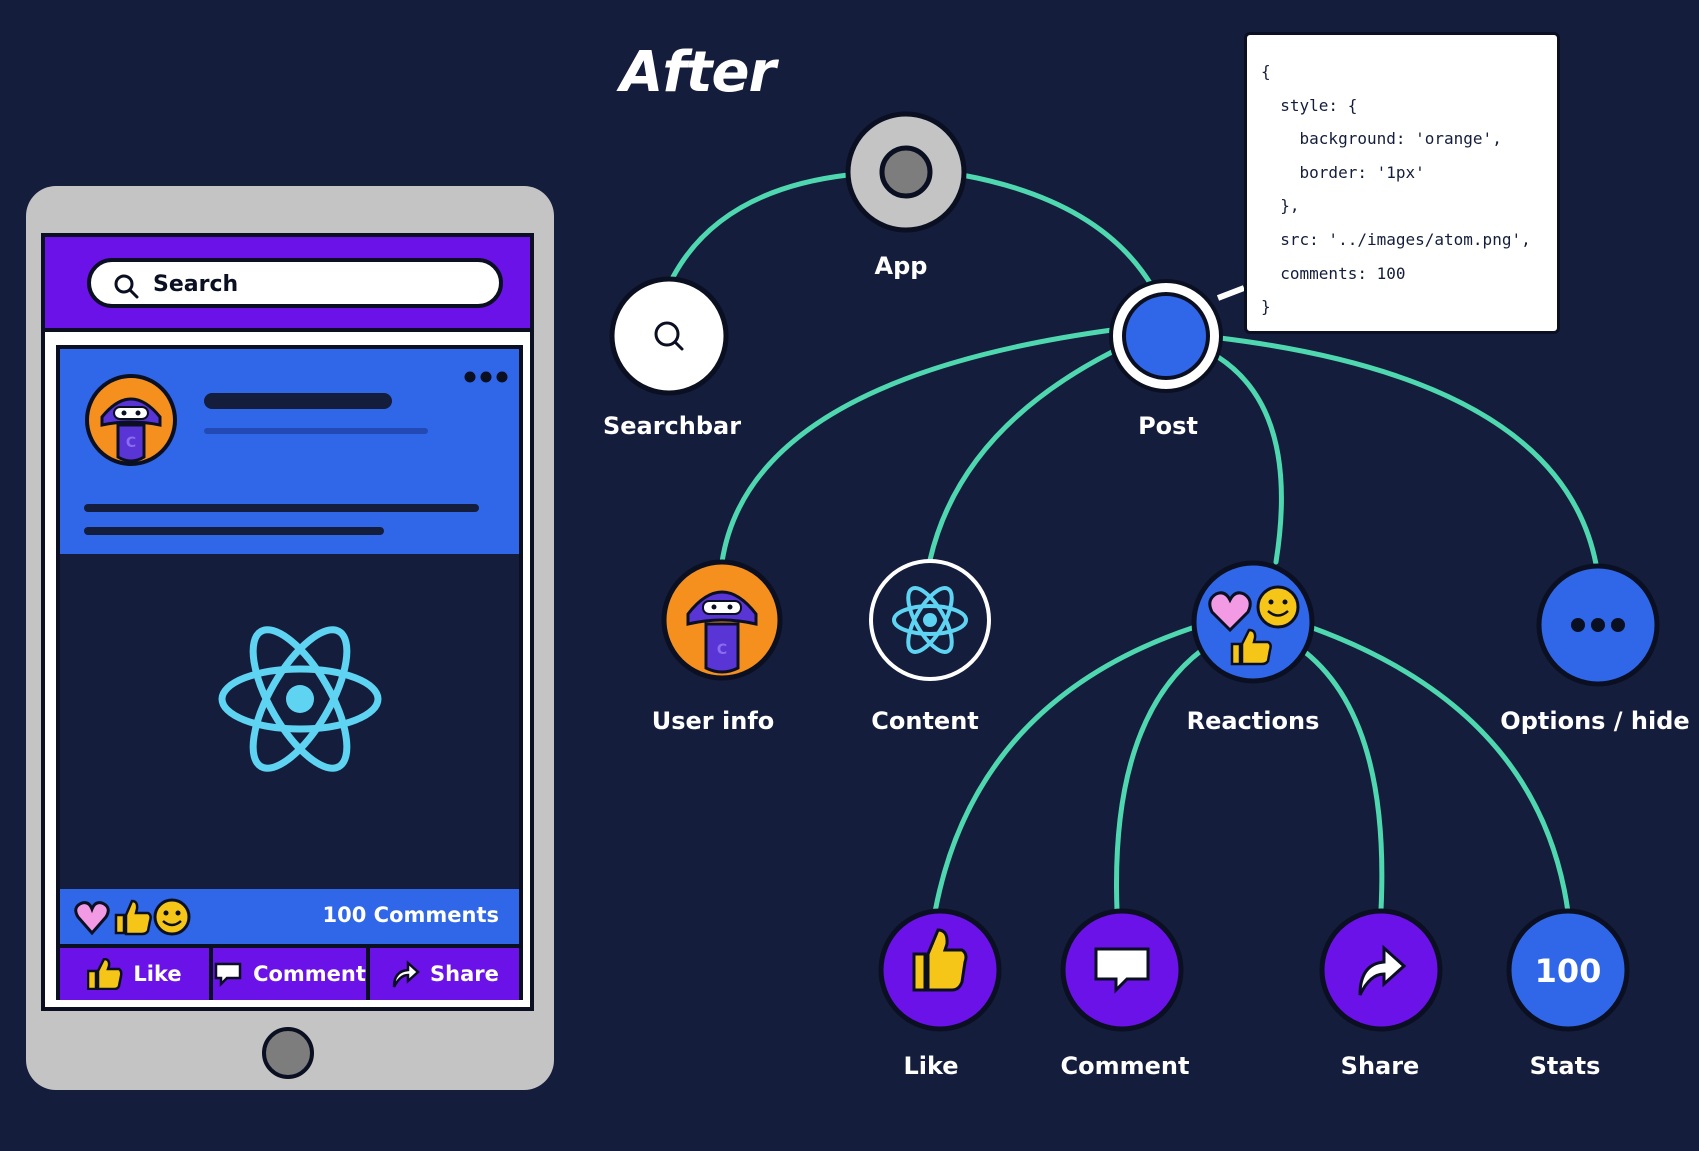 The width and height of the screenshot is (1699, 1151). I want to click on label-comment: Comment, so click(1125, 1066).